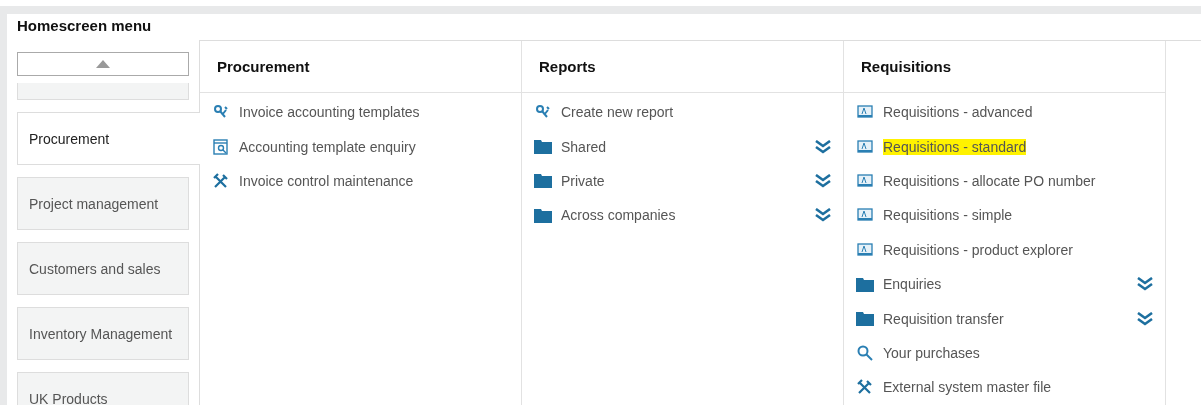 The width and height of the screenshot is (1201, 405). What do you see at coordinates (912, 284) in the screenshot?
I see `menu-item-link: Enquiries` at bounding box center [912, 284].